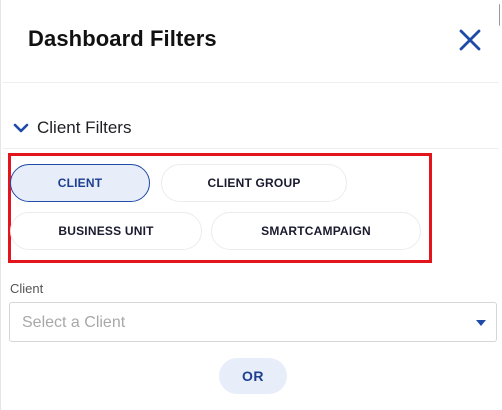 The height and width of the screenshot is (410, 502). I want to click on client-field-label: Client, so click(27, 288).